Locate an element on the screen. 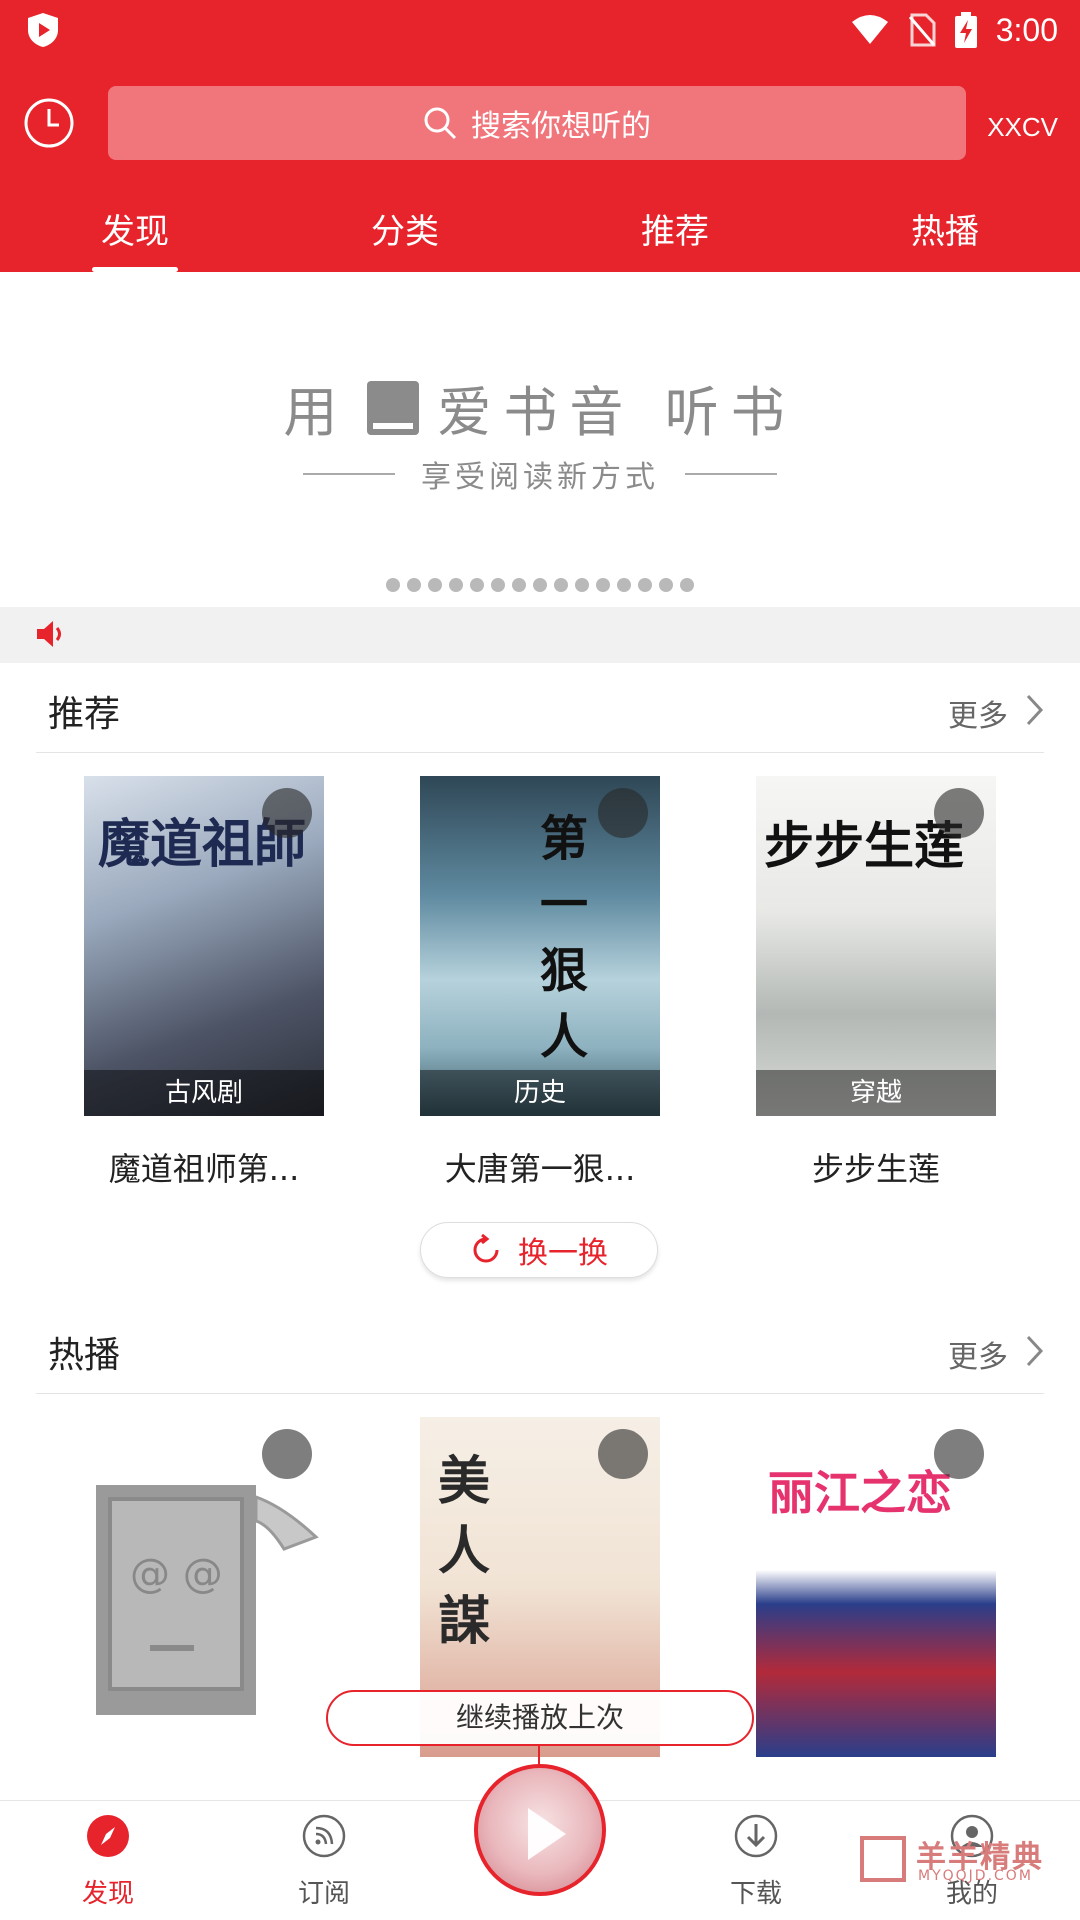  banner-subtitle: 享受阅读新方式 is located at coordinates (540, 474).